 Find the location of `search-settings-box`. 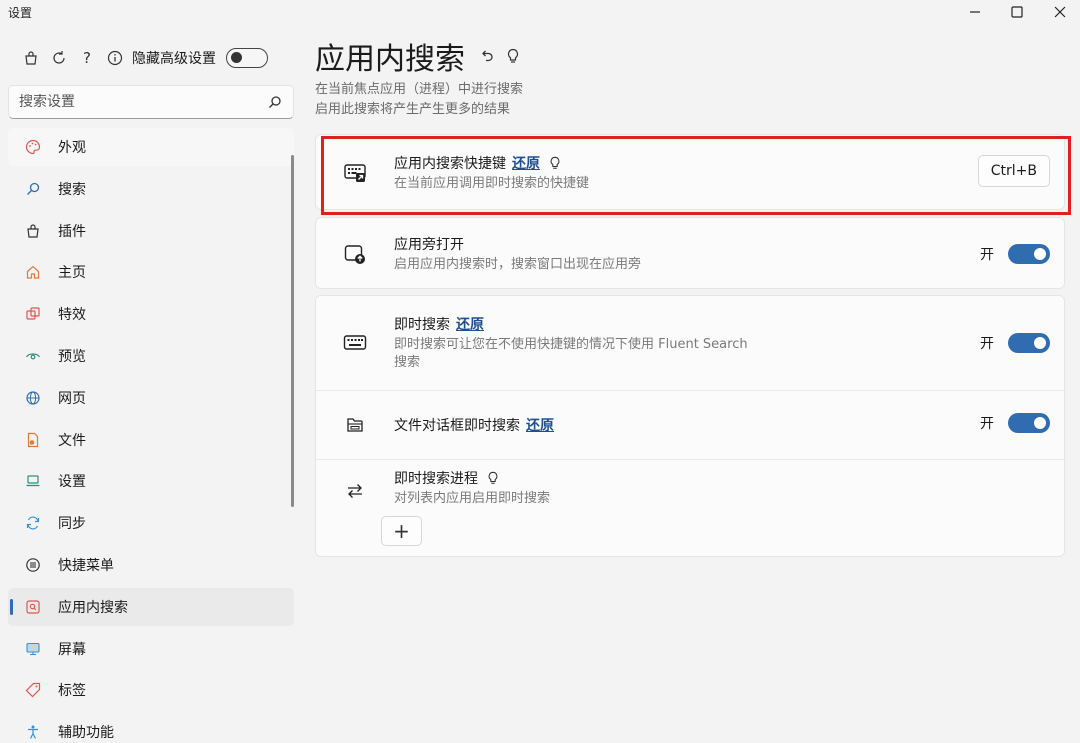

search-settings-box is located at coordinates (151, 102).